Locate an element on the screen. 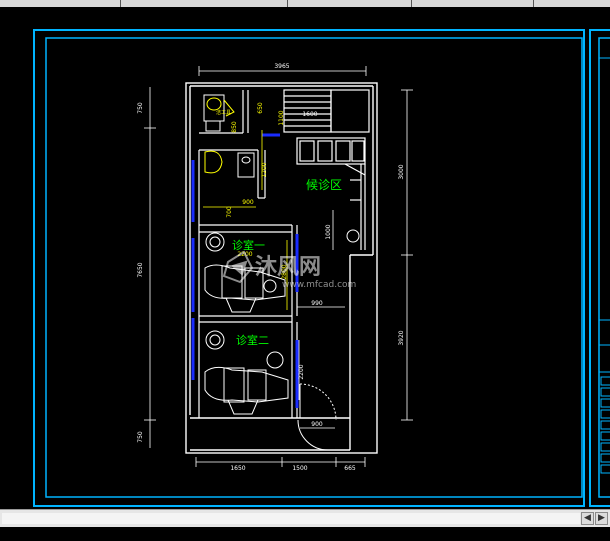 The image size is (610, 541). dim-1100-text: 1100 is located at coordinates (281, 117).